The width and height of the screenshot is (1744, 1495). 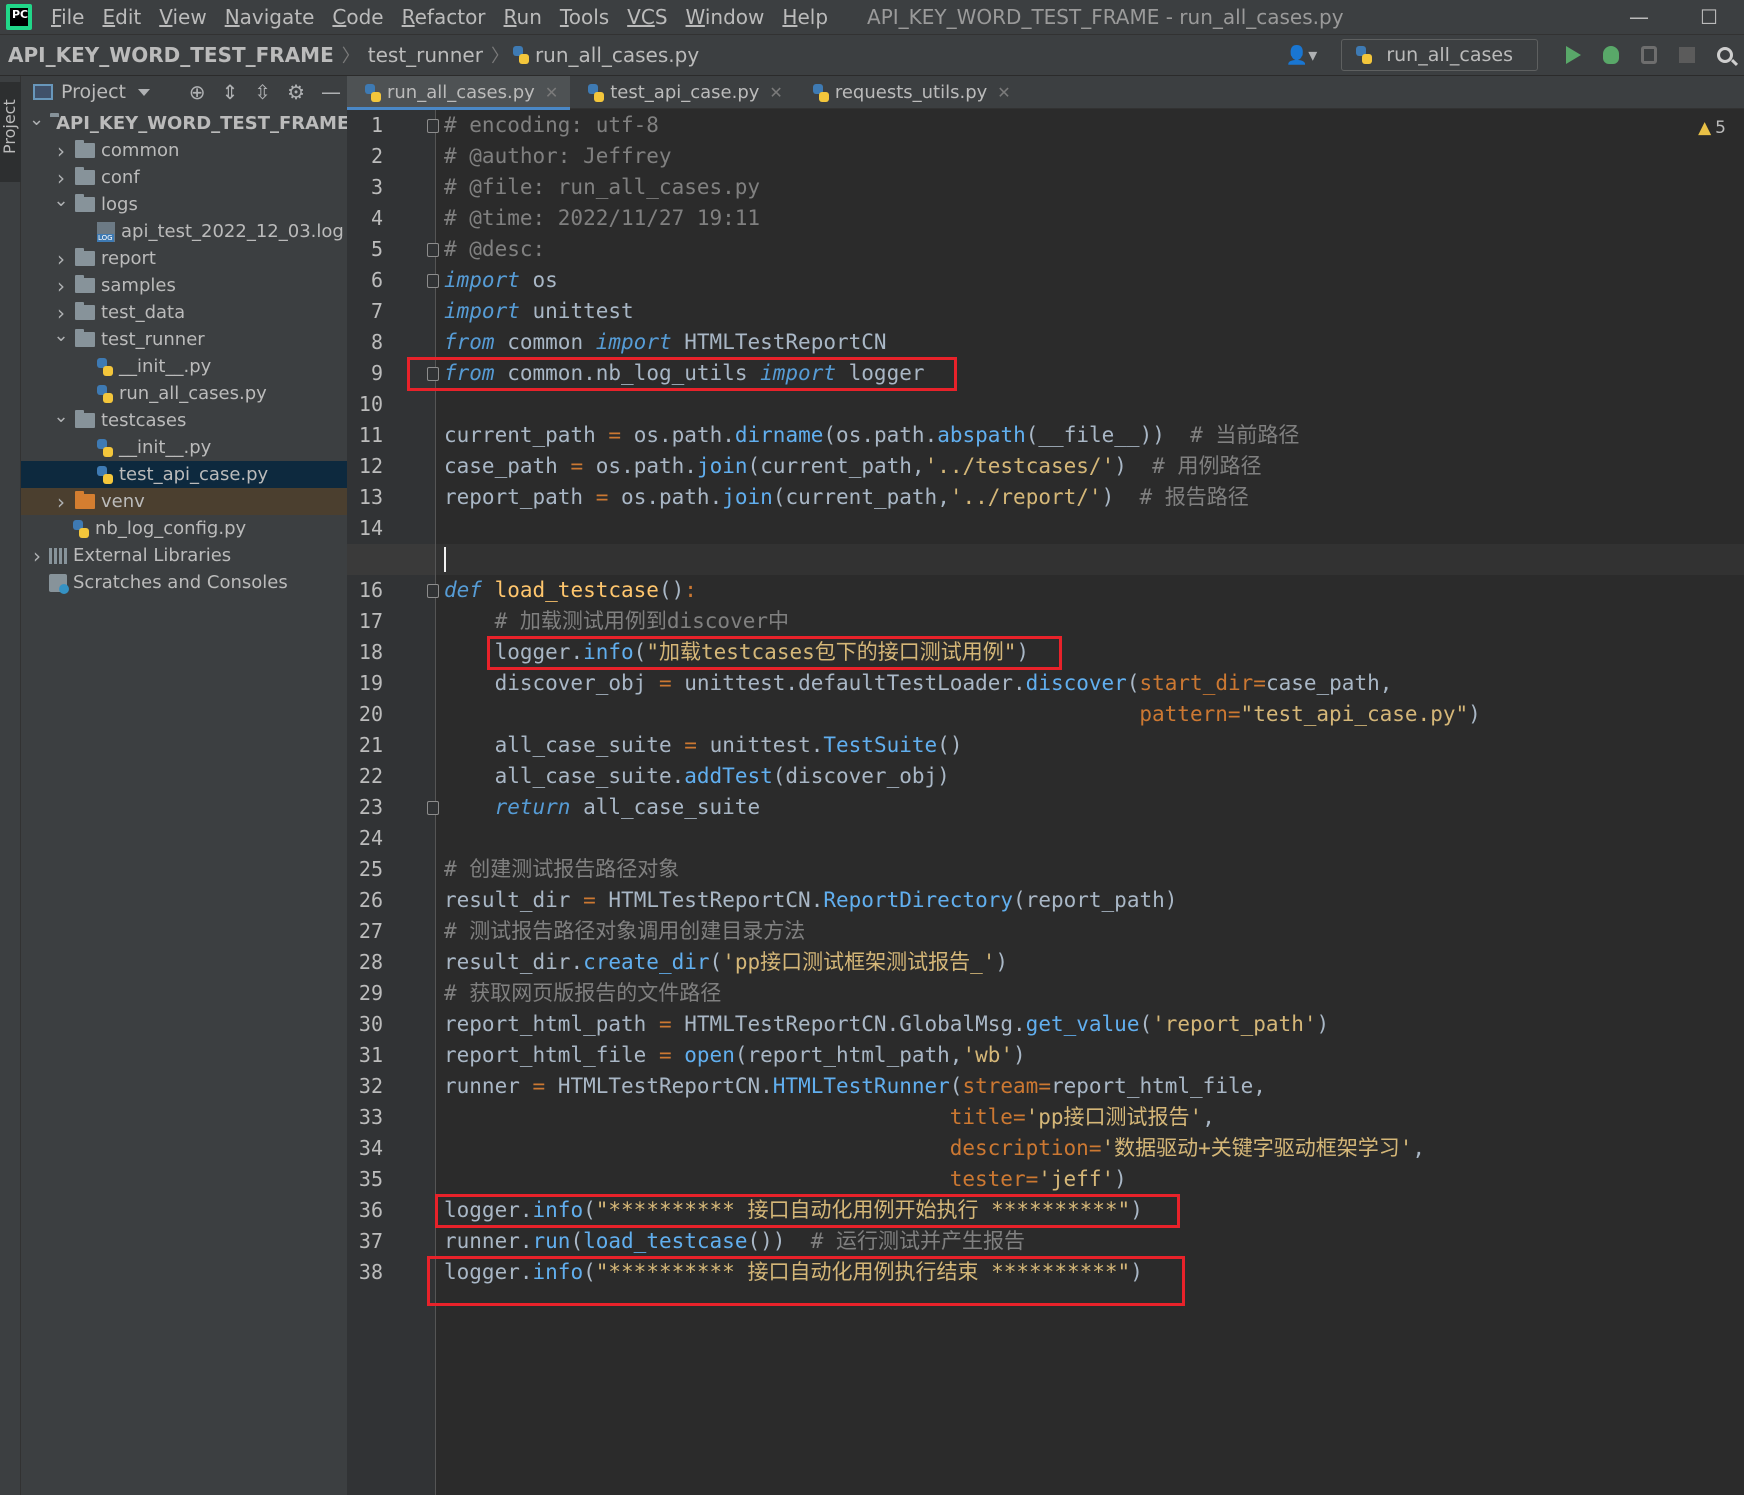 I want to click on code-token: report_html_file, so click(x=1152, y=1086).